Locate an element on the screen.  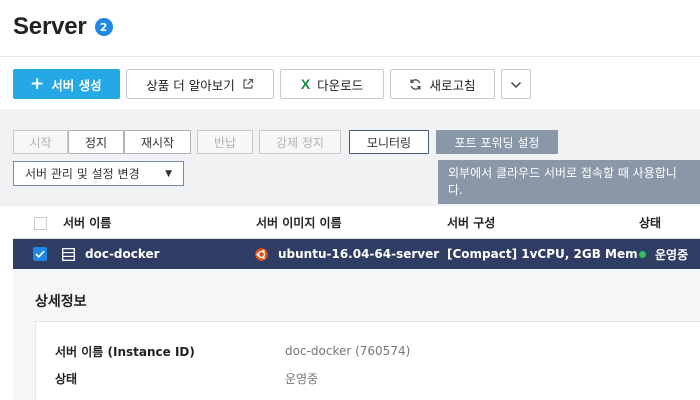
detail-value: doc-docker (760574) is located at coordinates (348, 351).